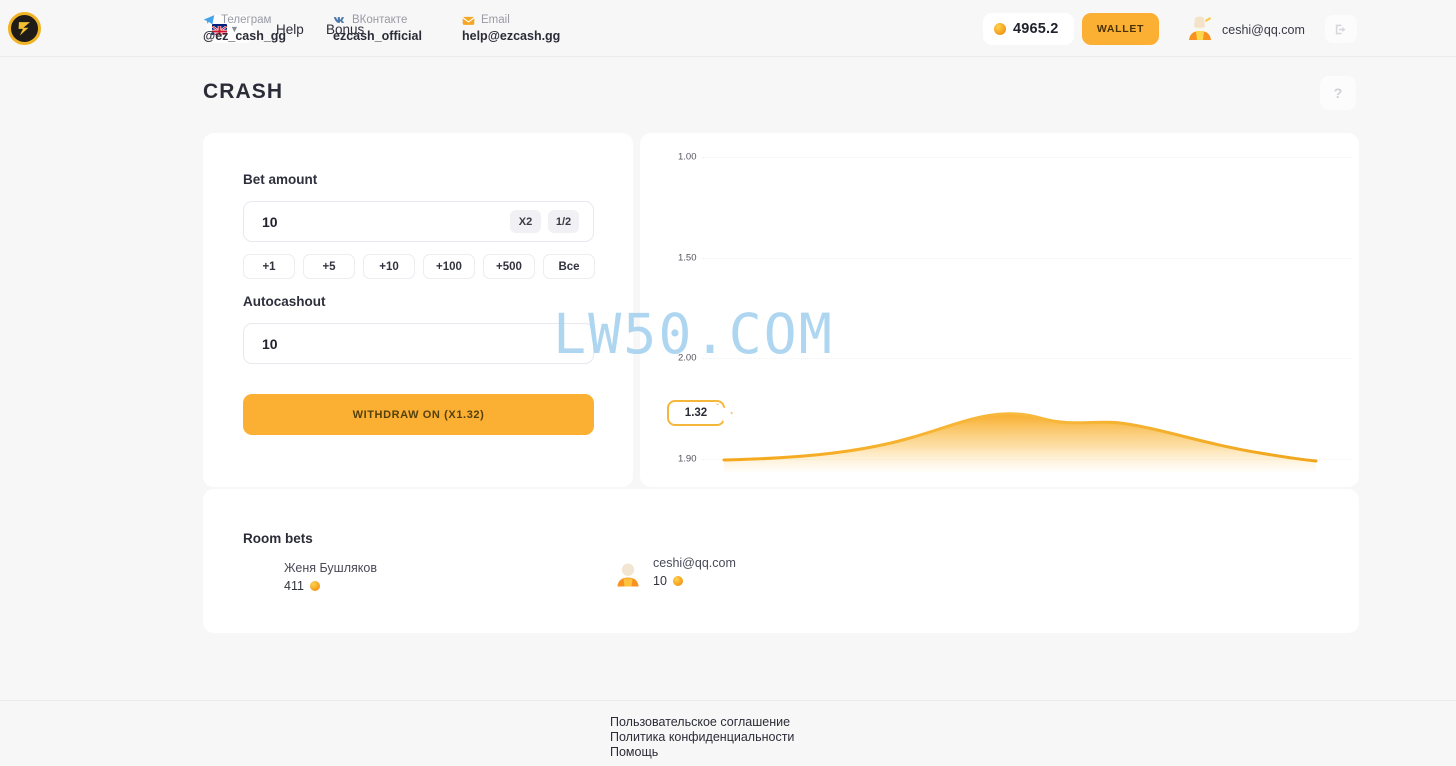  Describe the element at coordinates (702, 722) in the screenshot. I see `footer-link-terms: Пользовательское соглашение` at that location.